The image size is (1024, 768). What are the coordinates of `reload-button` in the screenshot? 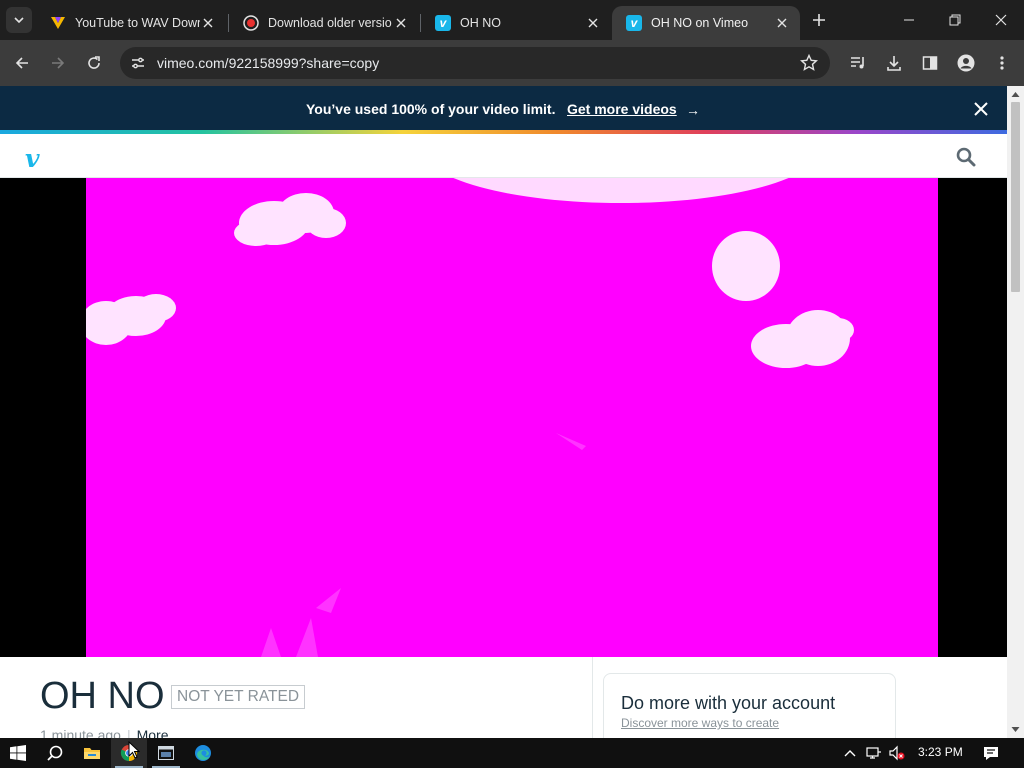 It's located at (94, 63).